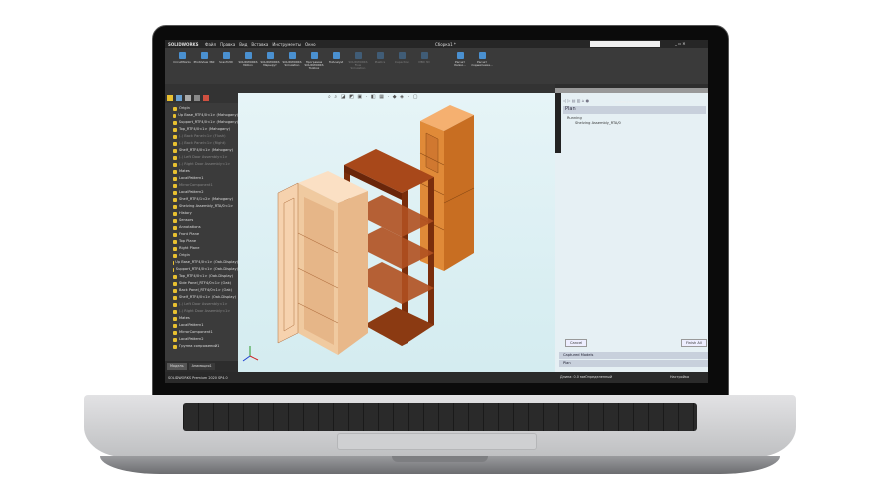  Describe the element at coordinates (190, 227) in the screenshot. I see `tree-item-label: Annotations` at that location.